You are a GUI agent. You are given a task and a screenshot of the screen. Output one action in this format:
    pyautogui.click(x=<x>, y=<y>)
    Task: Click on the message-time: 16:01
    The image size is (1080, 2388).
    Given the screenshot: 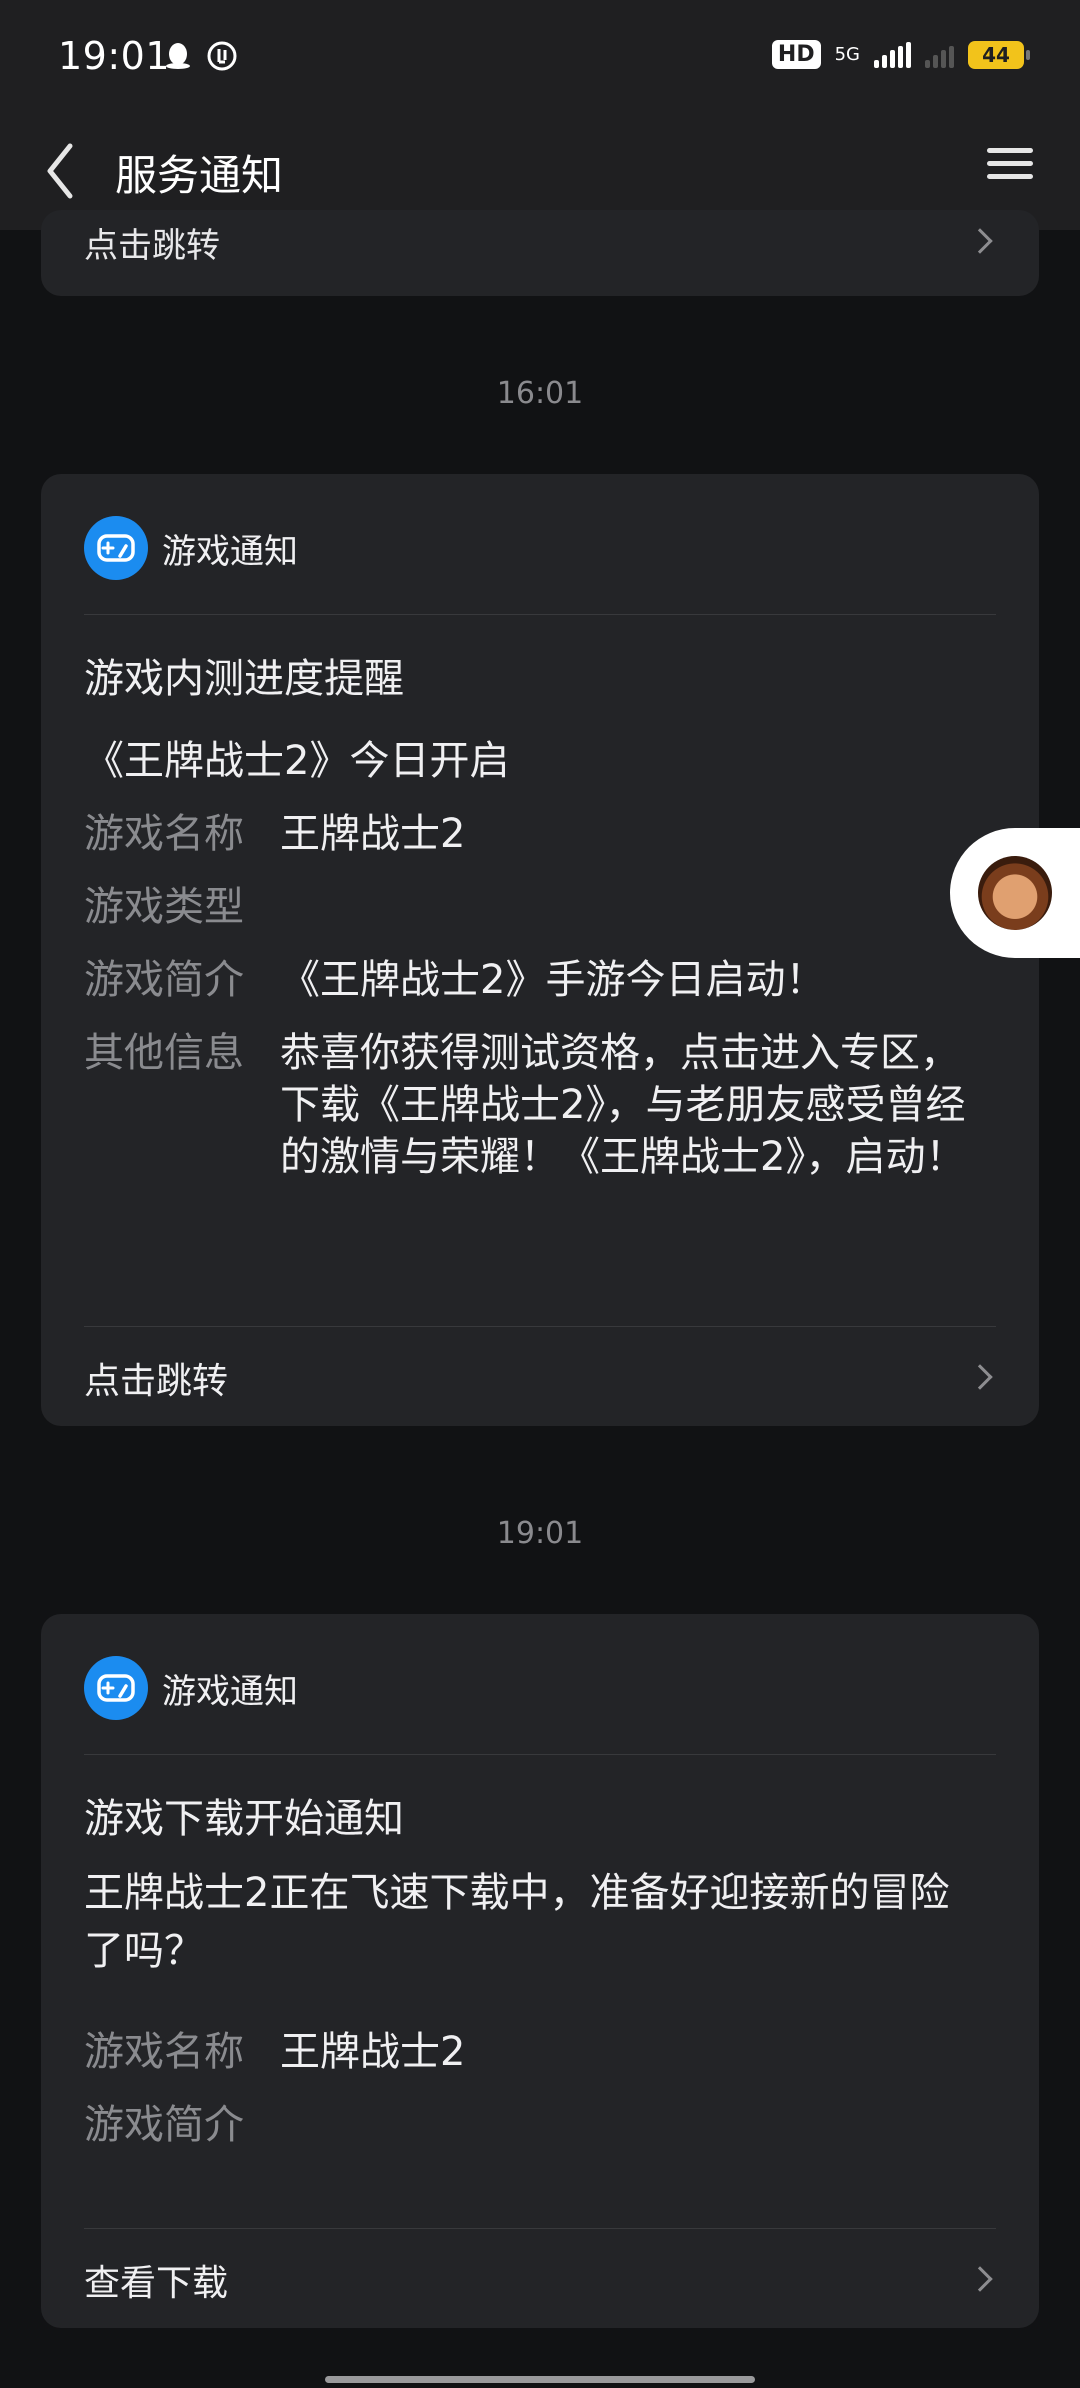 What is the action you would take?
    pyautogui.click(x=540, y=393)
    